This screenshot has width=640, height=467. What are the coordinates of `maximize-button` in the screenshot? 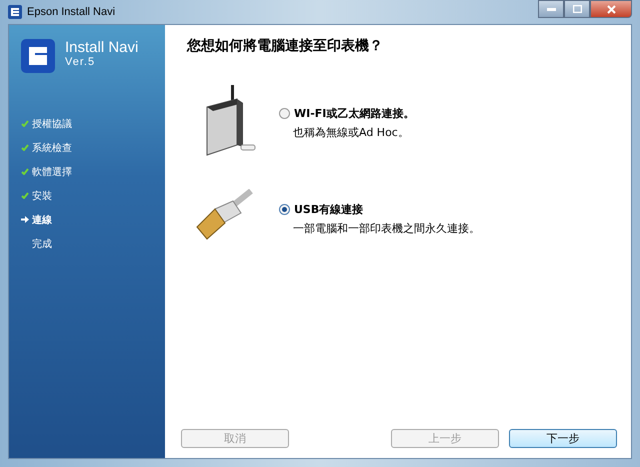 It's located at (577, 9).